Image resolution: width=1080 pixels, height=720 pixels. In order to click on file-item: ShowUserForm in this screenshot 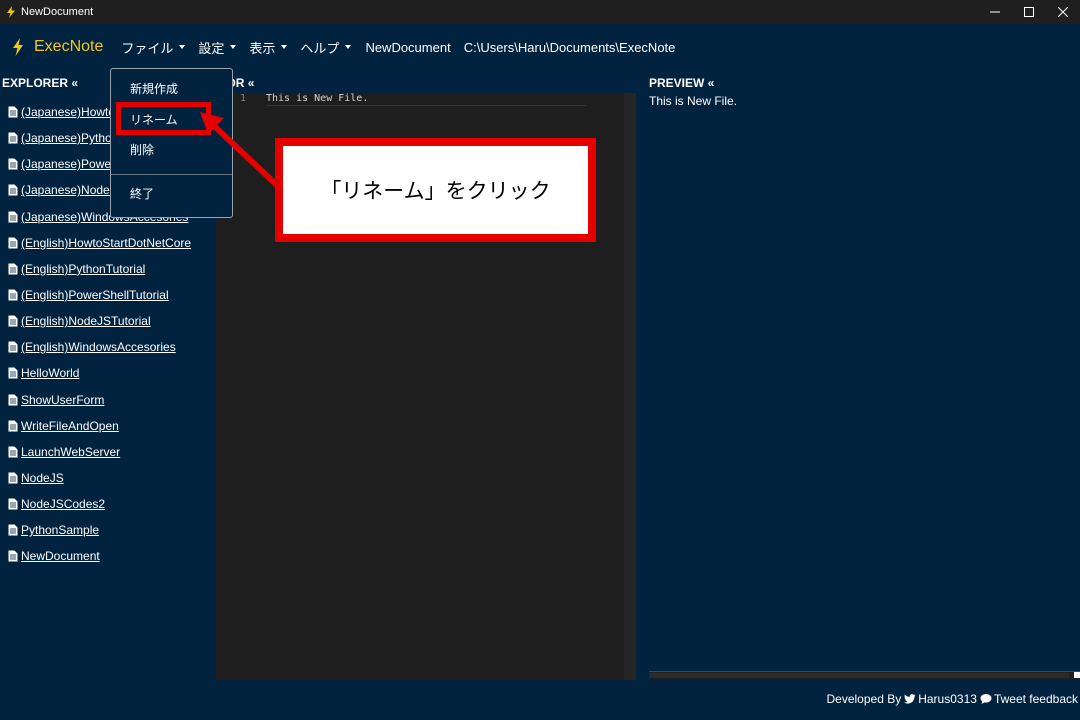, I will do `click(106, 400)`.